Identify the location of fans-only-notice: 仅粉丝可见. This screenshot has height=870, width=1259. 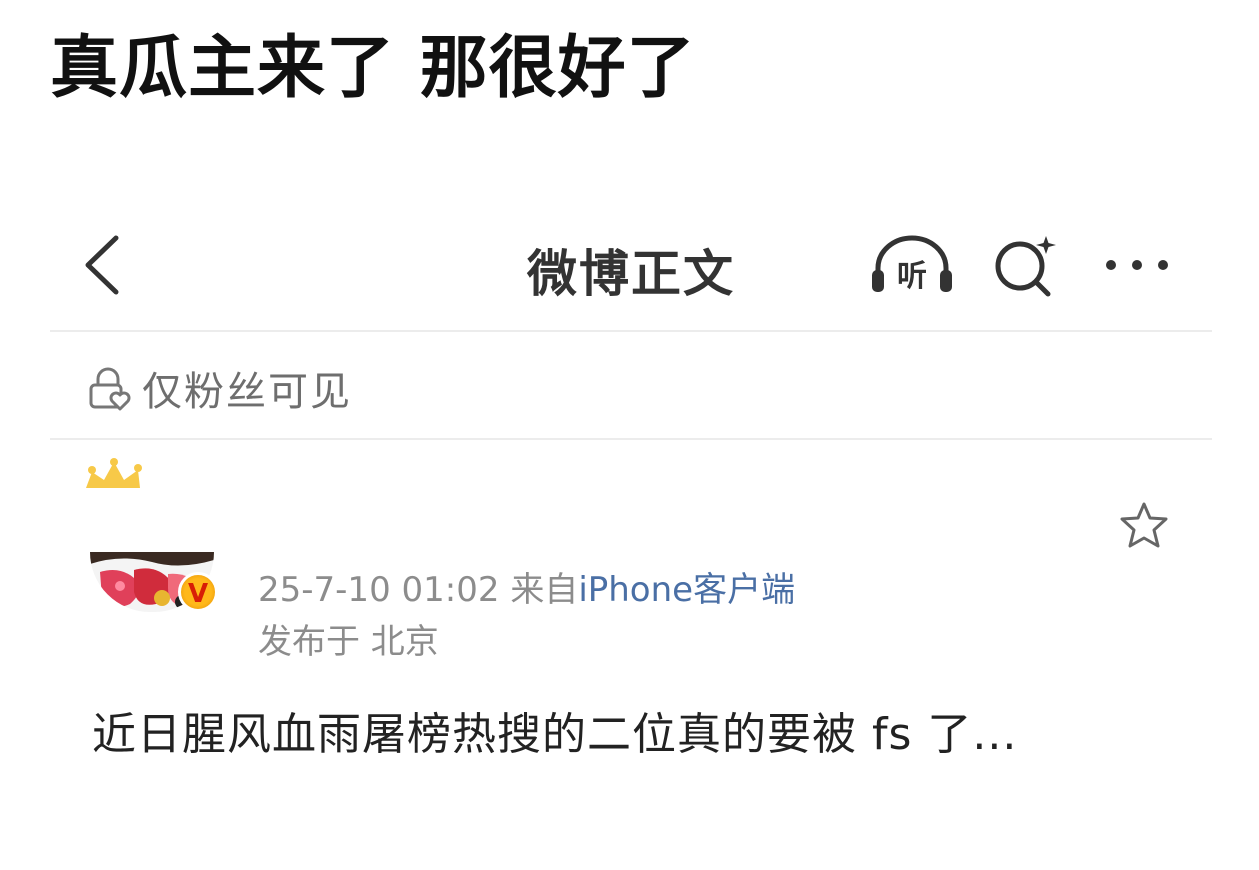
(220, 388).